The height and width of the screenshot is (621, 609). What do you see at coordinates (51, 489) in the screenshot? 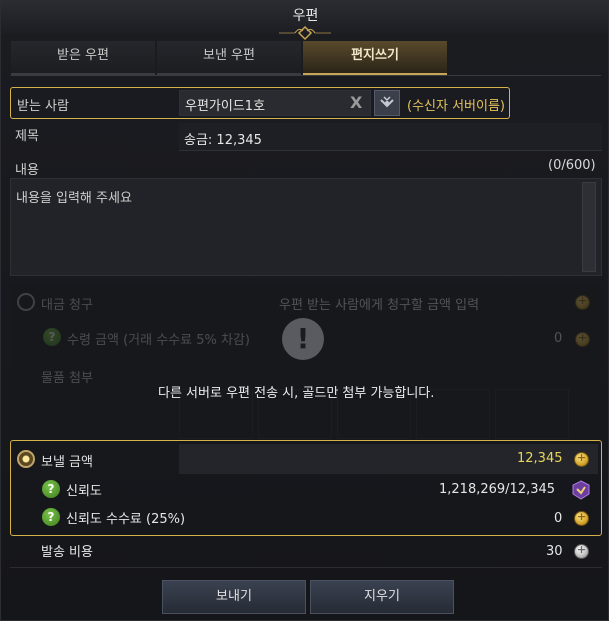
I see `trust-help-icon: ?` at bounding box center [51, 489].